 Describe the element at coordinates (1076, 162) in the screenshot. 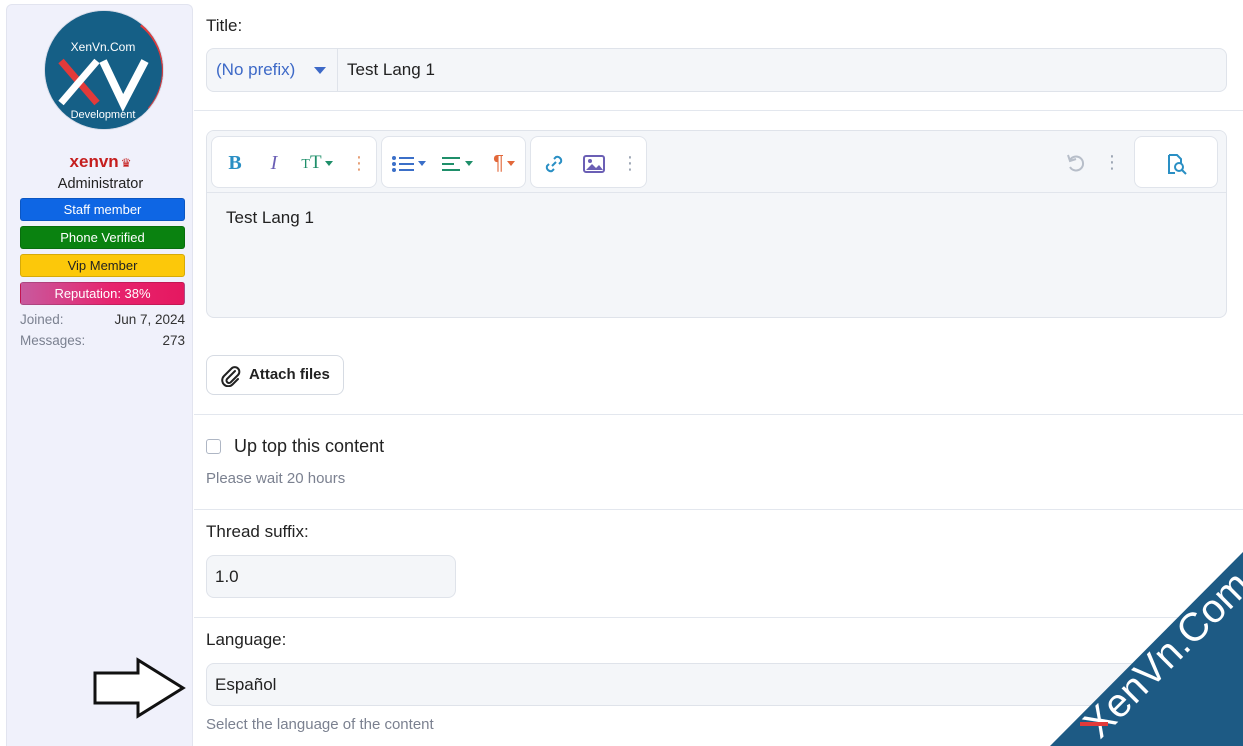

I see `undo-icon` at that location.